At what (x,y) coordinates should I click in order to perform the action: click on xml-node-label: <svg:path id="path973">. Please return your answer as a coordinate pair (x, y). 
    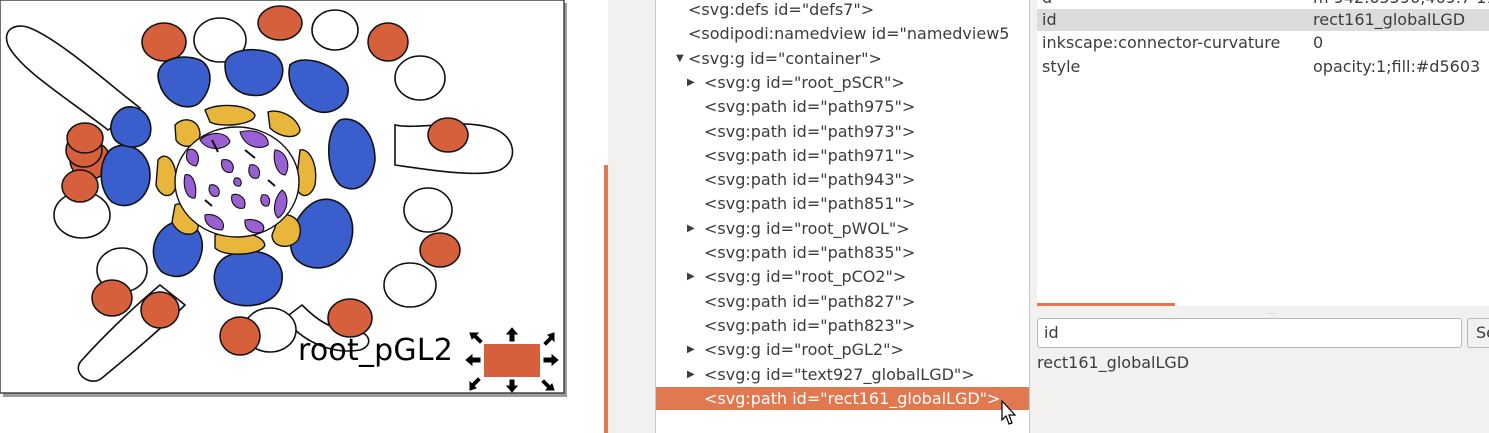
    Looking at the image, I should click on (810, 131).